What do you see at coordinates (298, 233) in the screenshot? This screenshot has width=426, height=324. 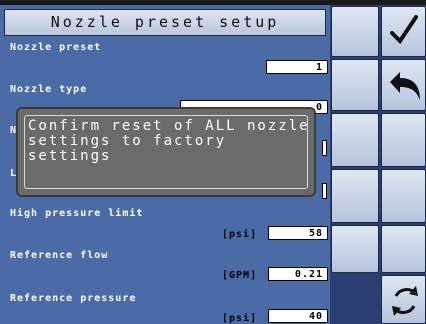 I see `high-pressure-limit-field: 58` at bounding box center [298, 233].